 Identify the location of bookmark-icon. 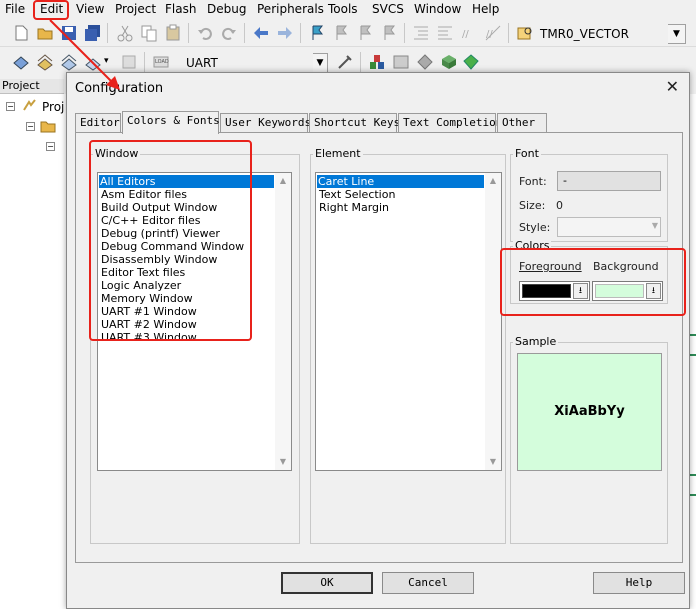
(317, 33).